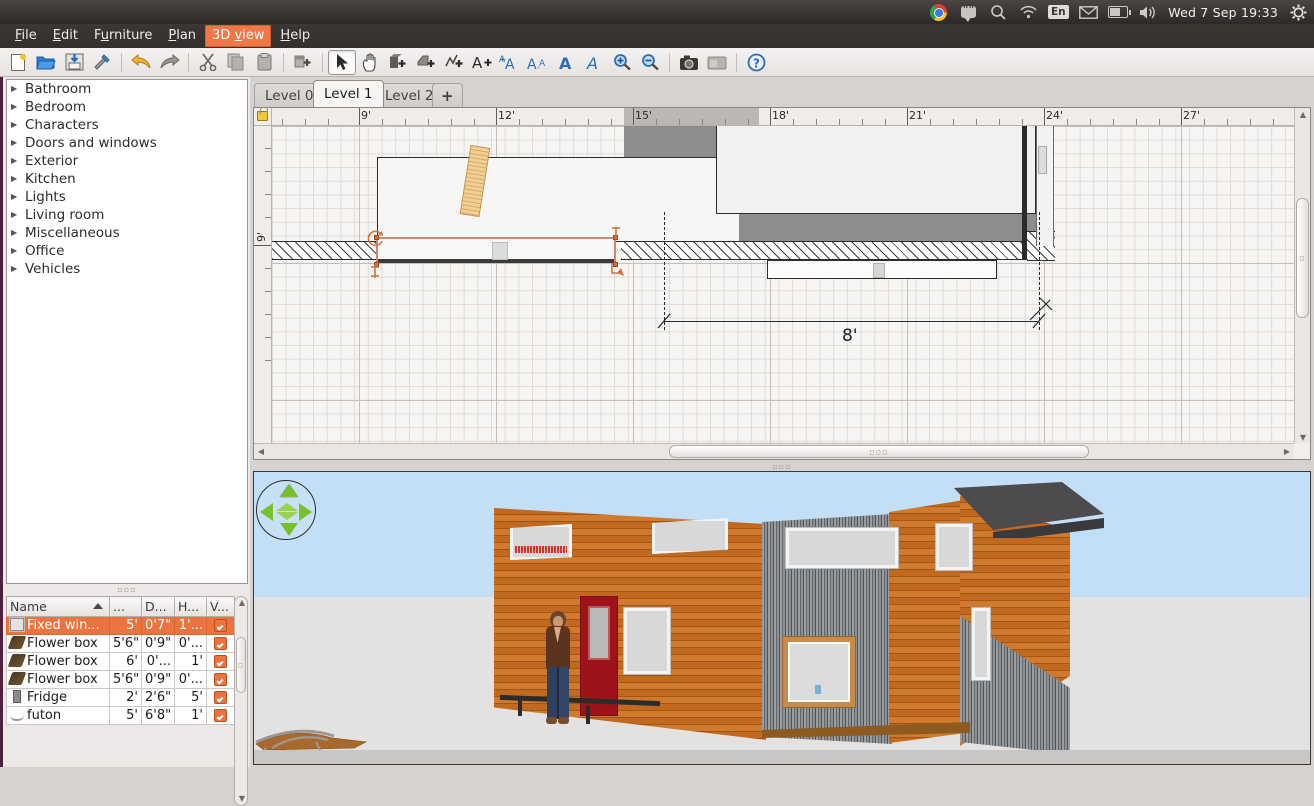 This screenshot has width=1314, height=806. Describe the element at coordinates (127, 161) in the screenshot. I see `catalog-item-exterior: ▶ Exterior` at that location.